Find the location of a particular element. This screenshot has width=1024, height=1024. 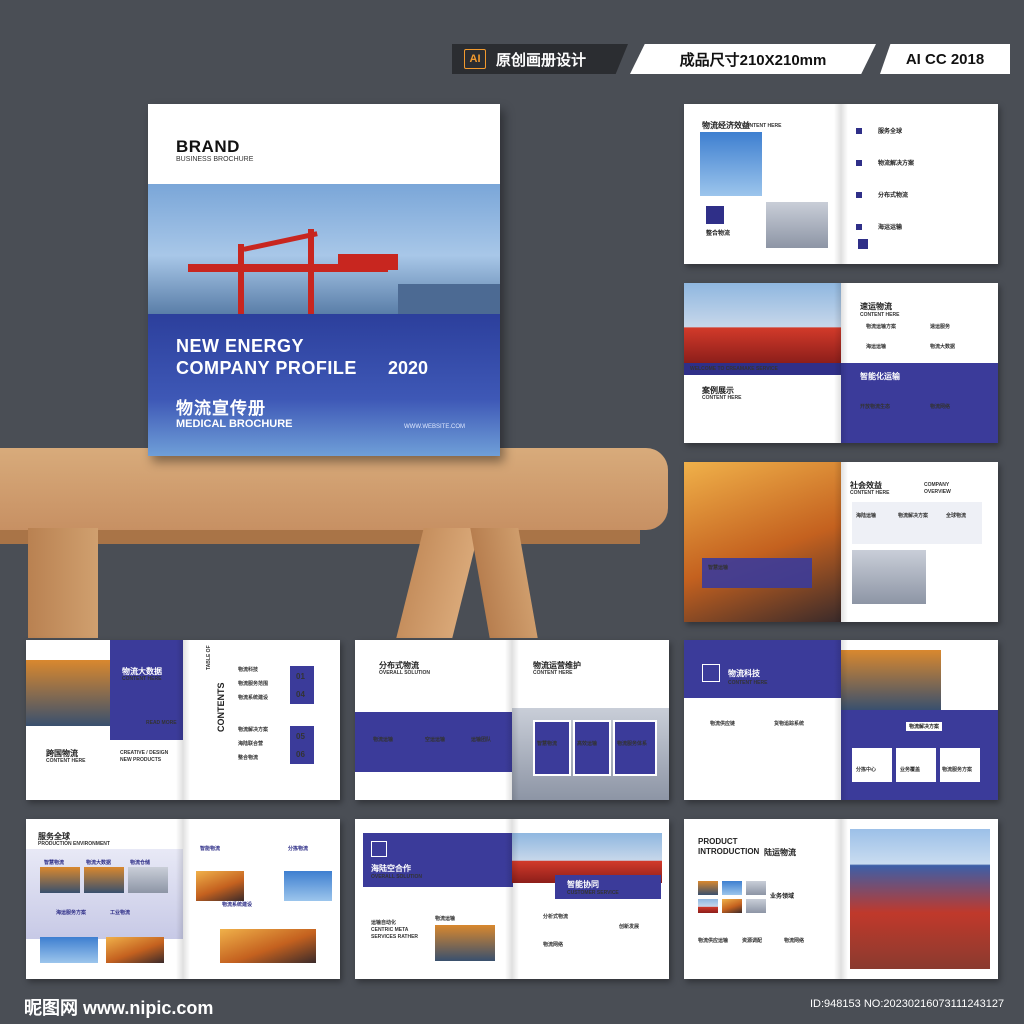

brand-title: BRAND is located at coordinates (208, 146).